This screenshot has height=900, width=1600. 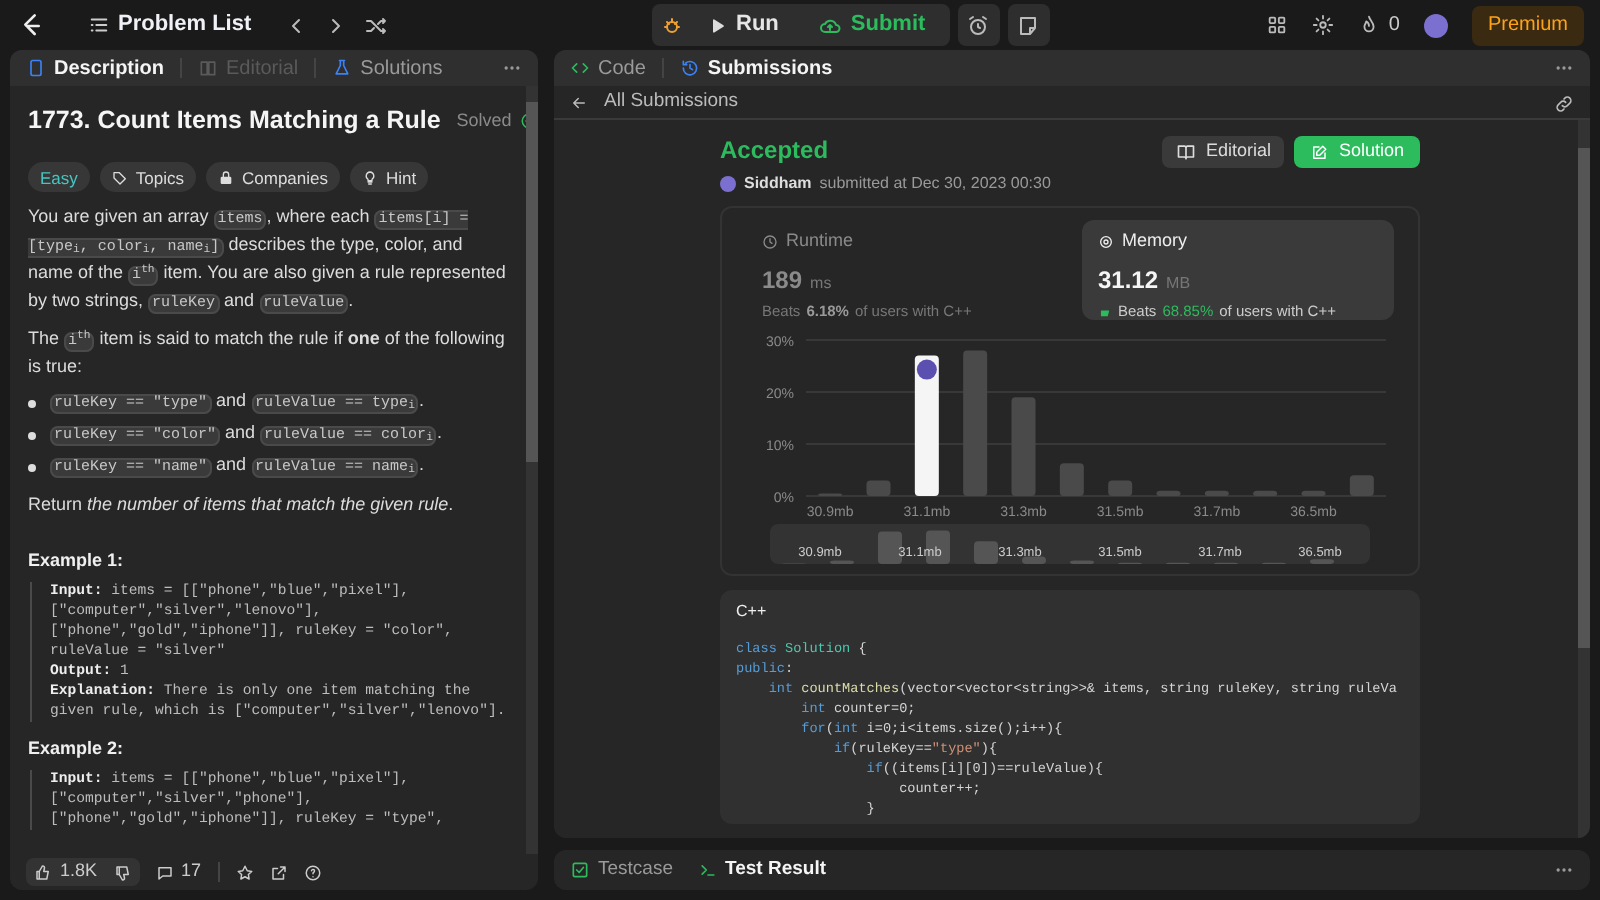 I want to click on comment-icon, so click(x=164, y=872).